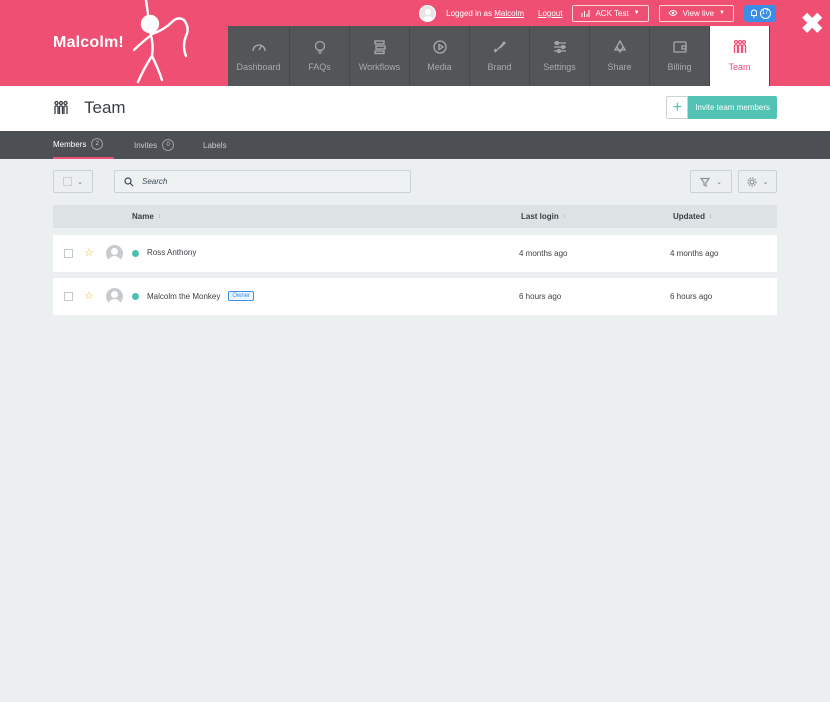  I want to click on column-name: Name ↕, so click(146, 216).